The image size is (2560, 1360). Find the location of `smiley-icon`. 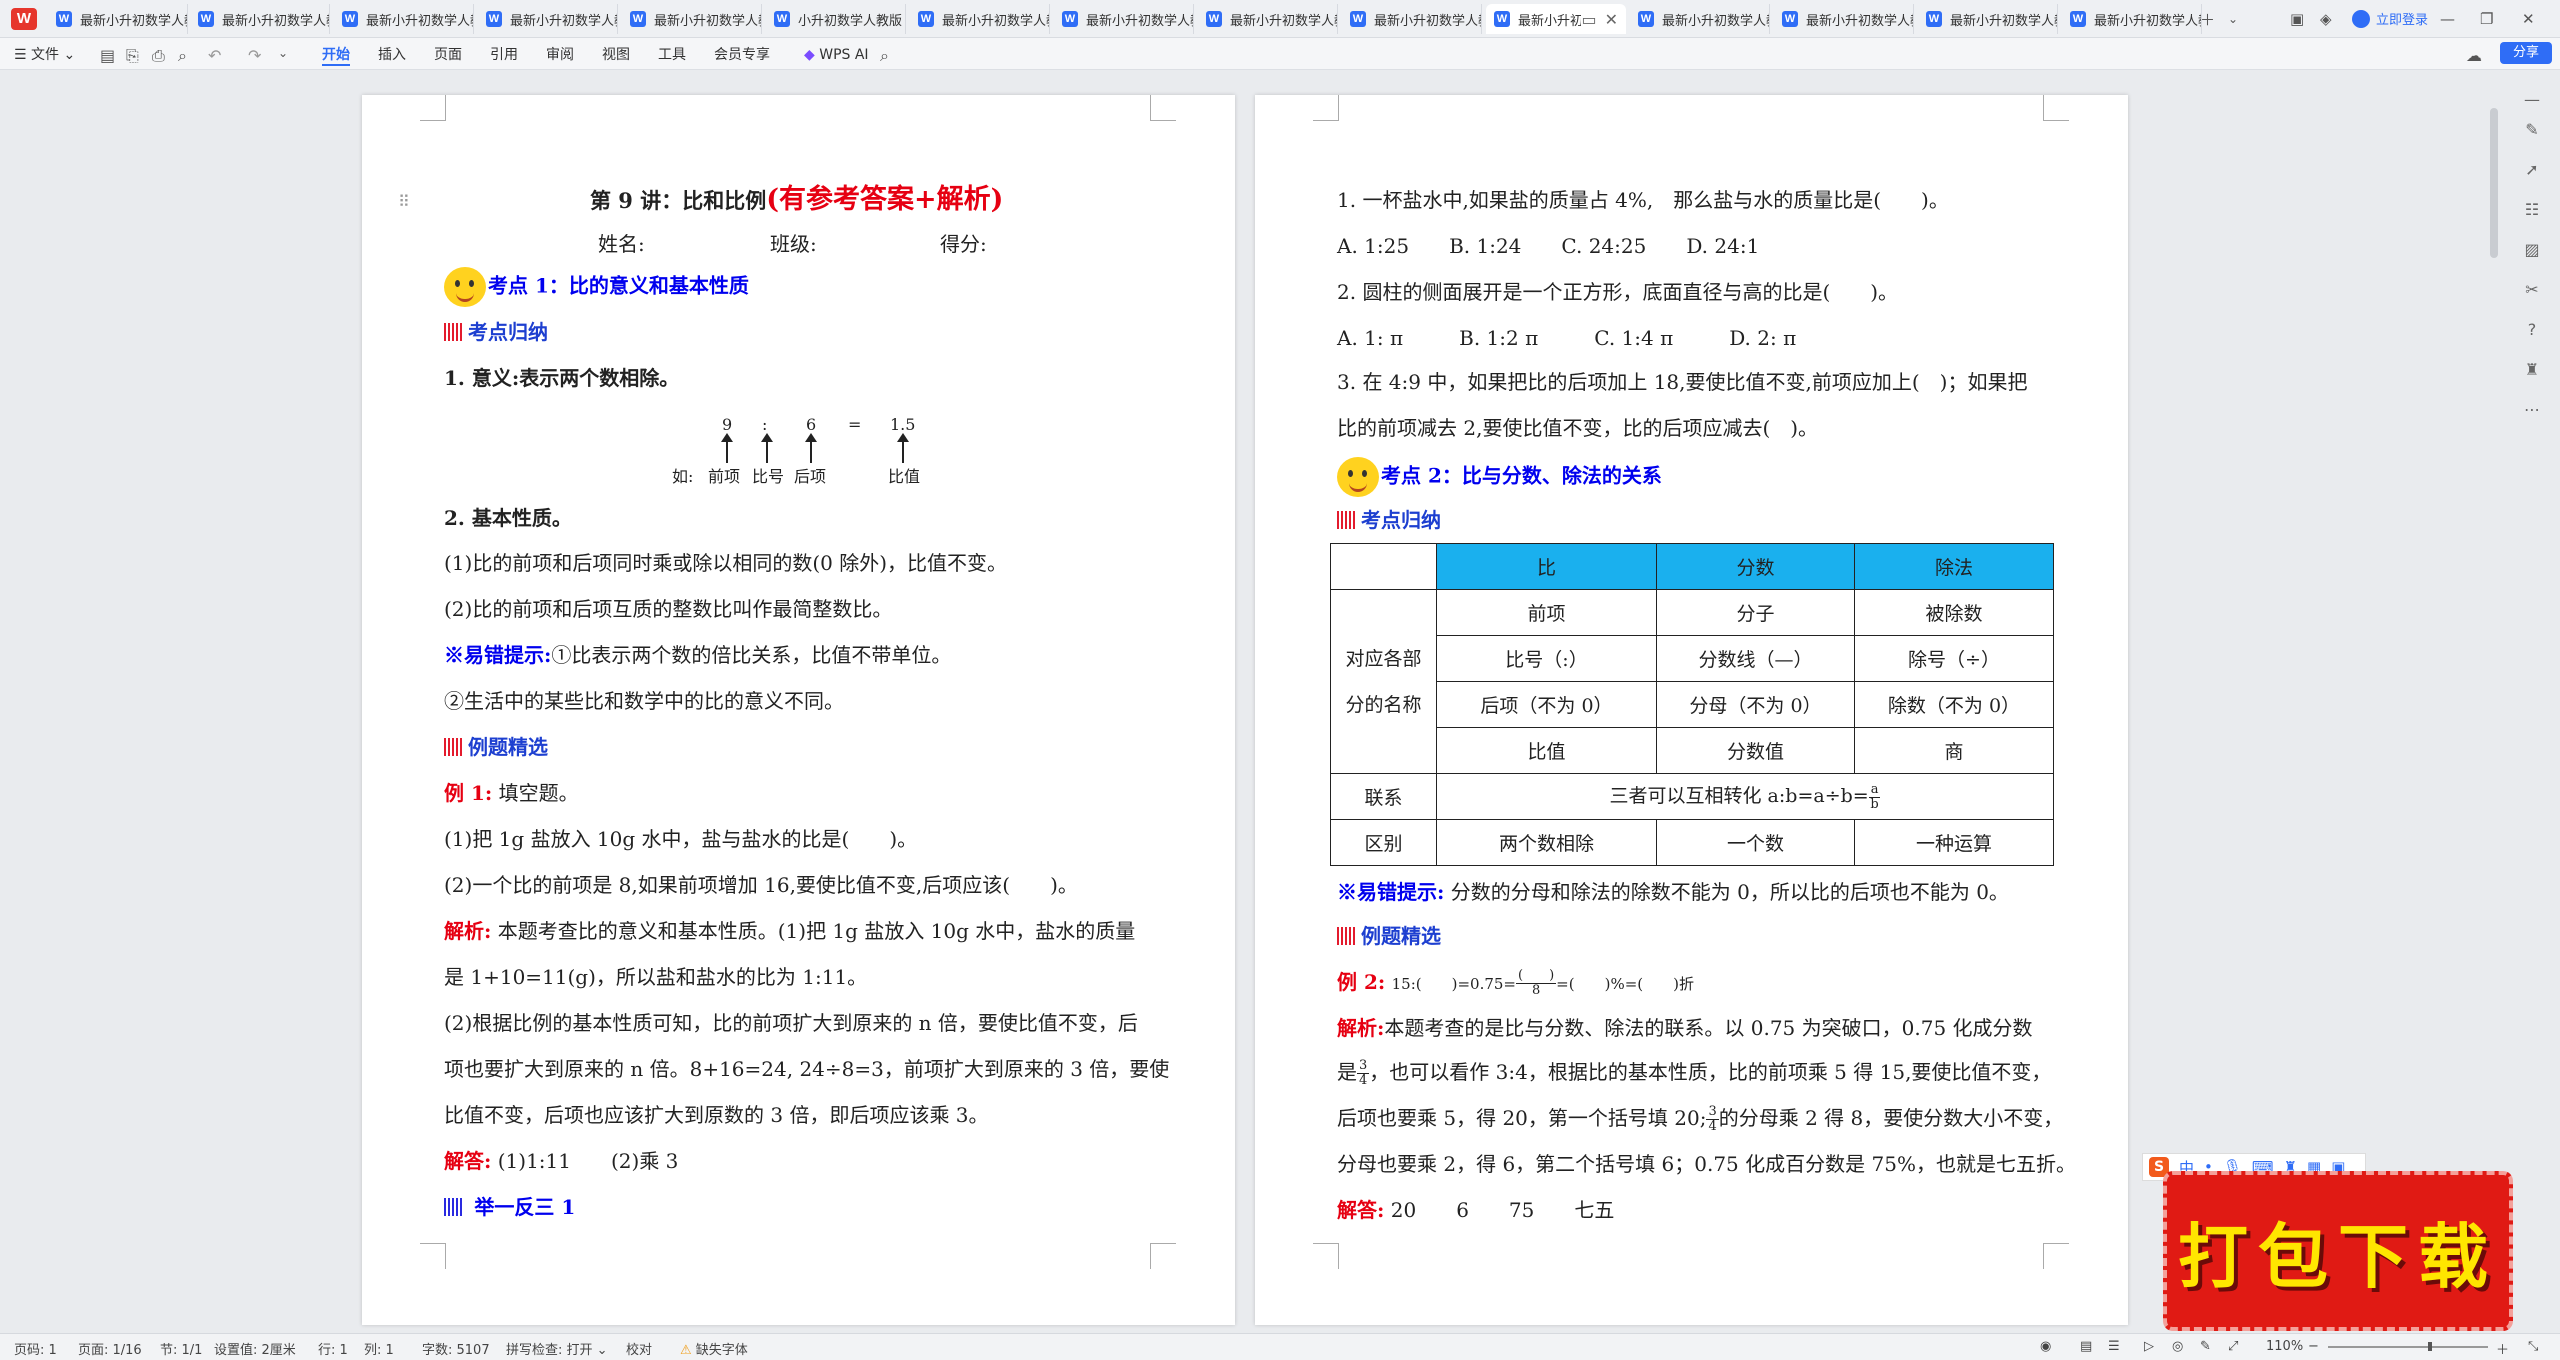

smiley-icon is located at coordinates (465, 287).